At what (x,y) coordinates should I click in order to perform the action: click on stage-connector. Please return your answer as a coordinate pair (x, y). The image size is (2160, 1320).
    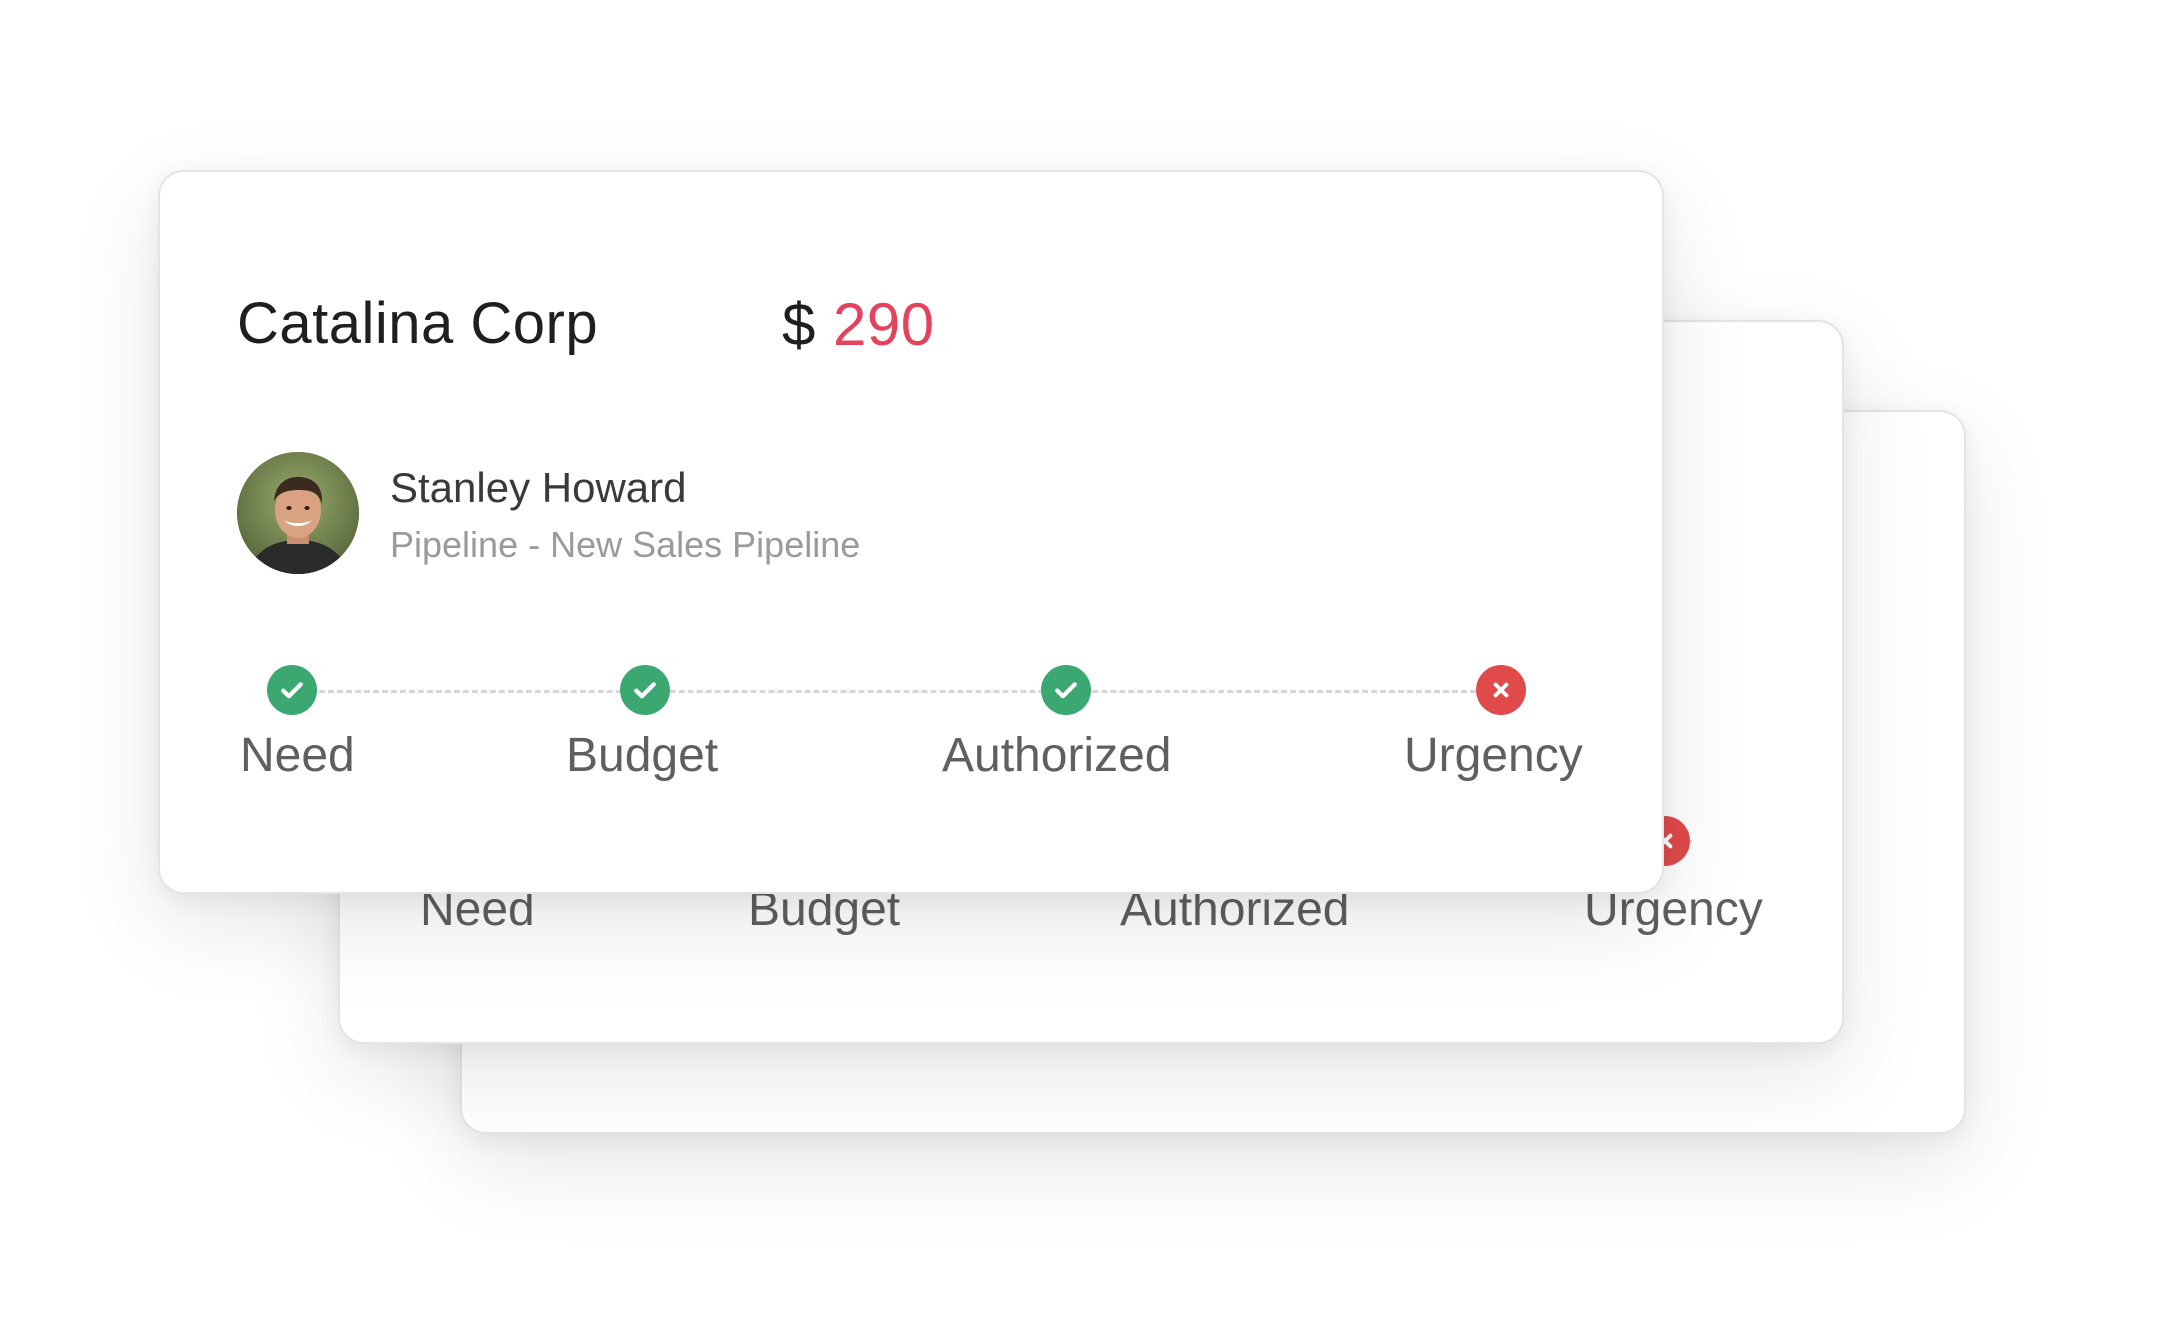
    Looking at the image, I should click on (902, 691).